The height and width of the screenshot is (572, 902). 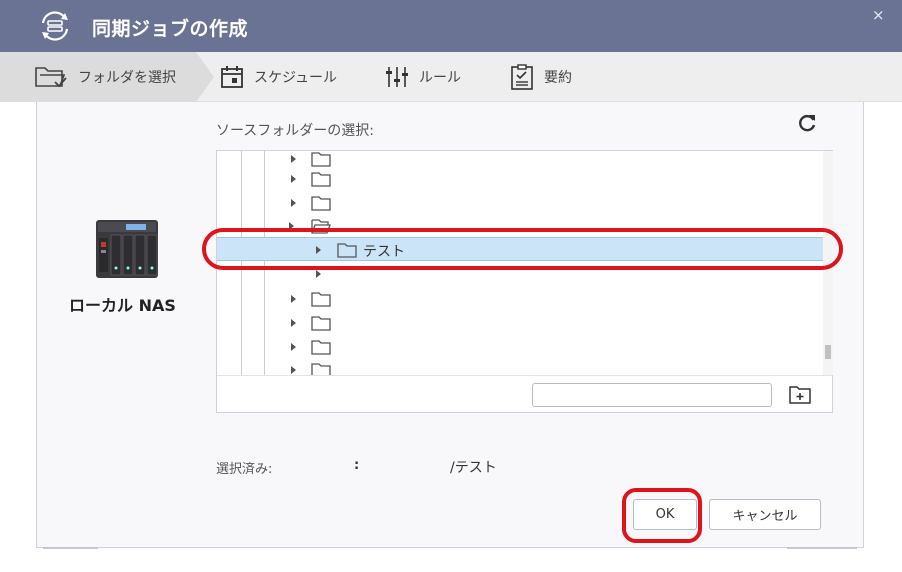 I want to click on refresh-icon, so click(x=807, y=123).